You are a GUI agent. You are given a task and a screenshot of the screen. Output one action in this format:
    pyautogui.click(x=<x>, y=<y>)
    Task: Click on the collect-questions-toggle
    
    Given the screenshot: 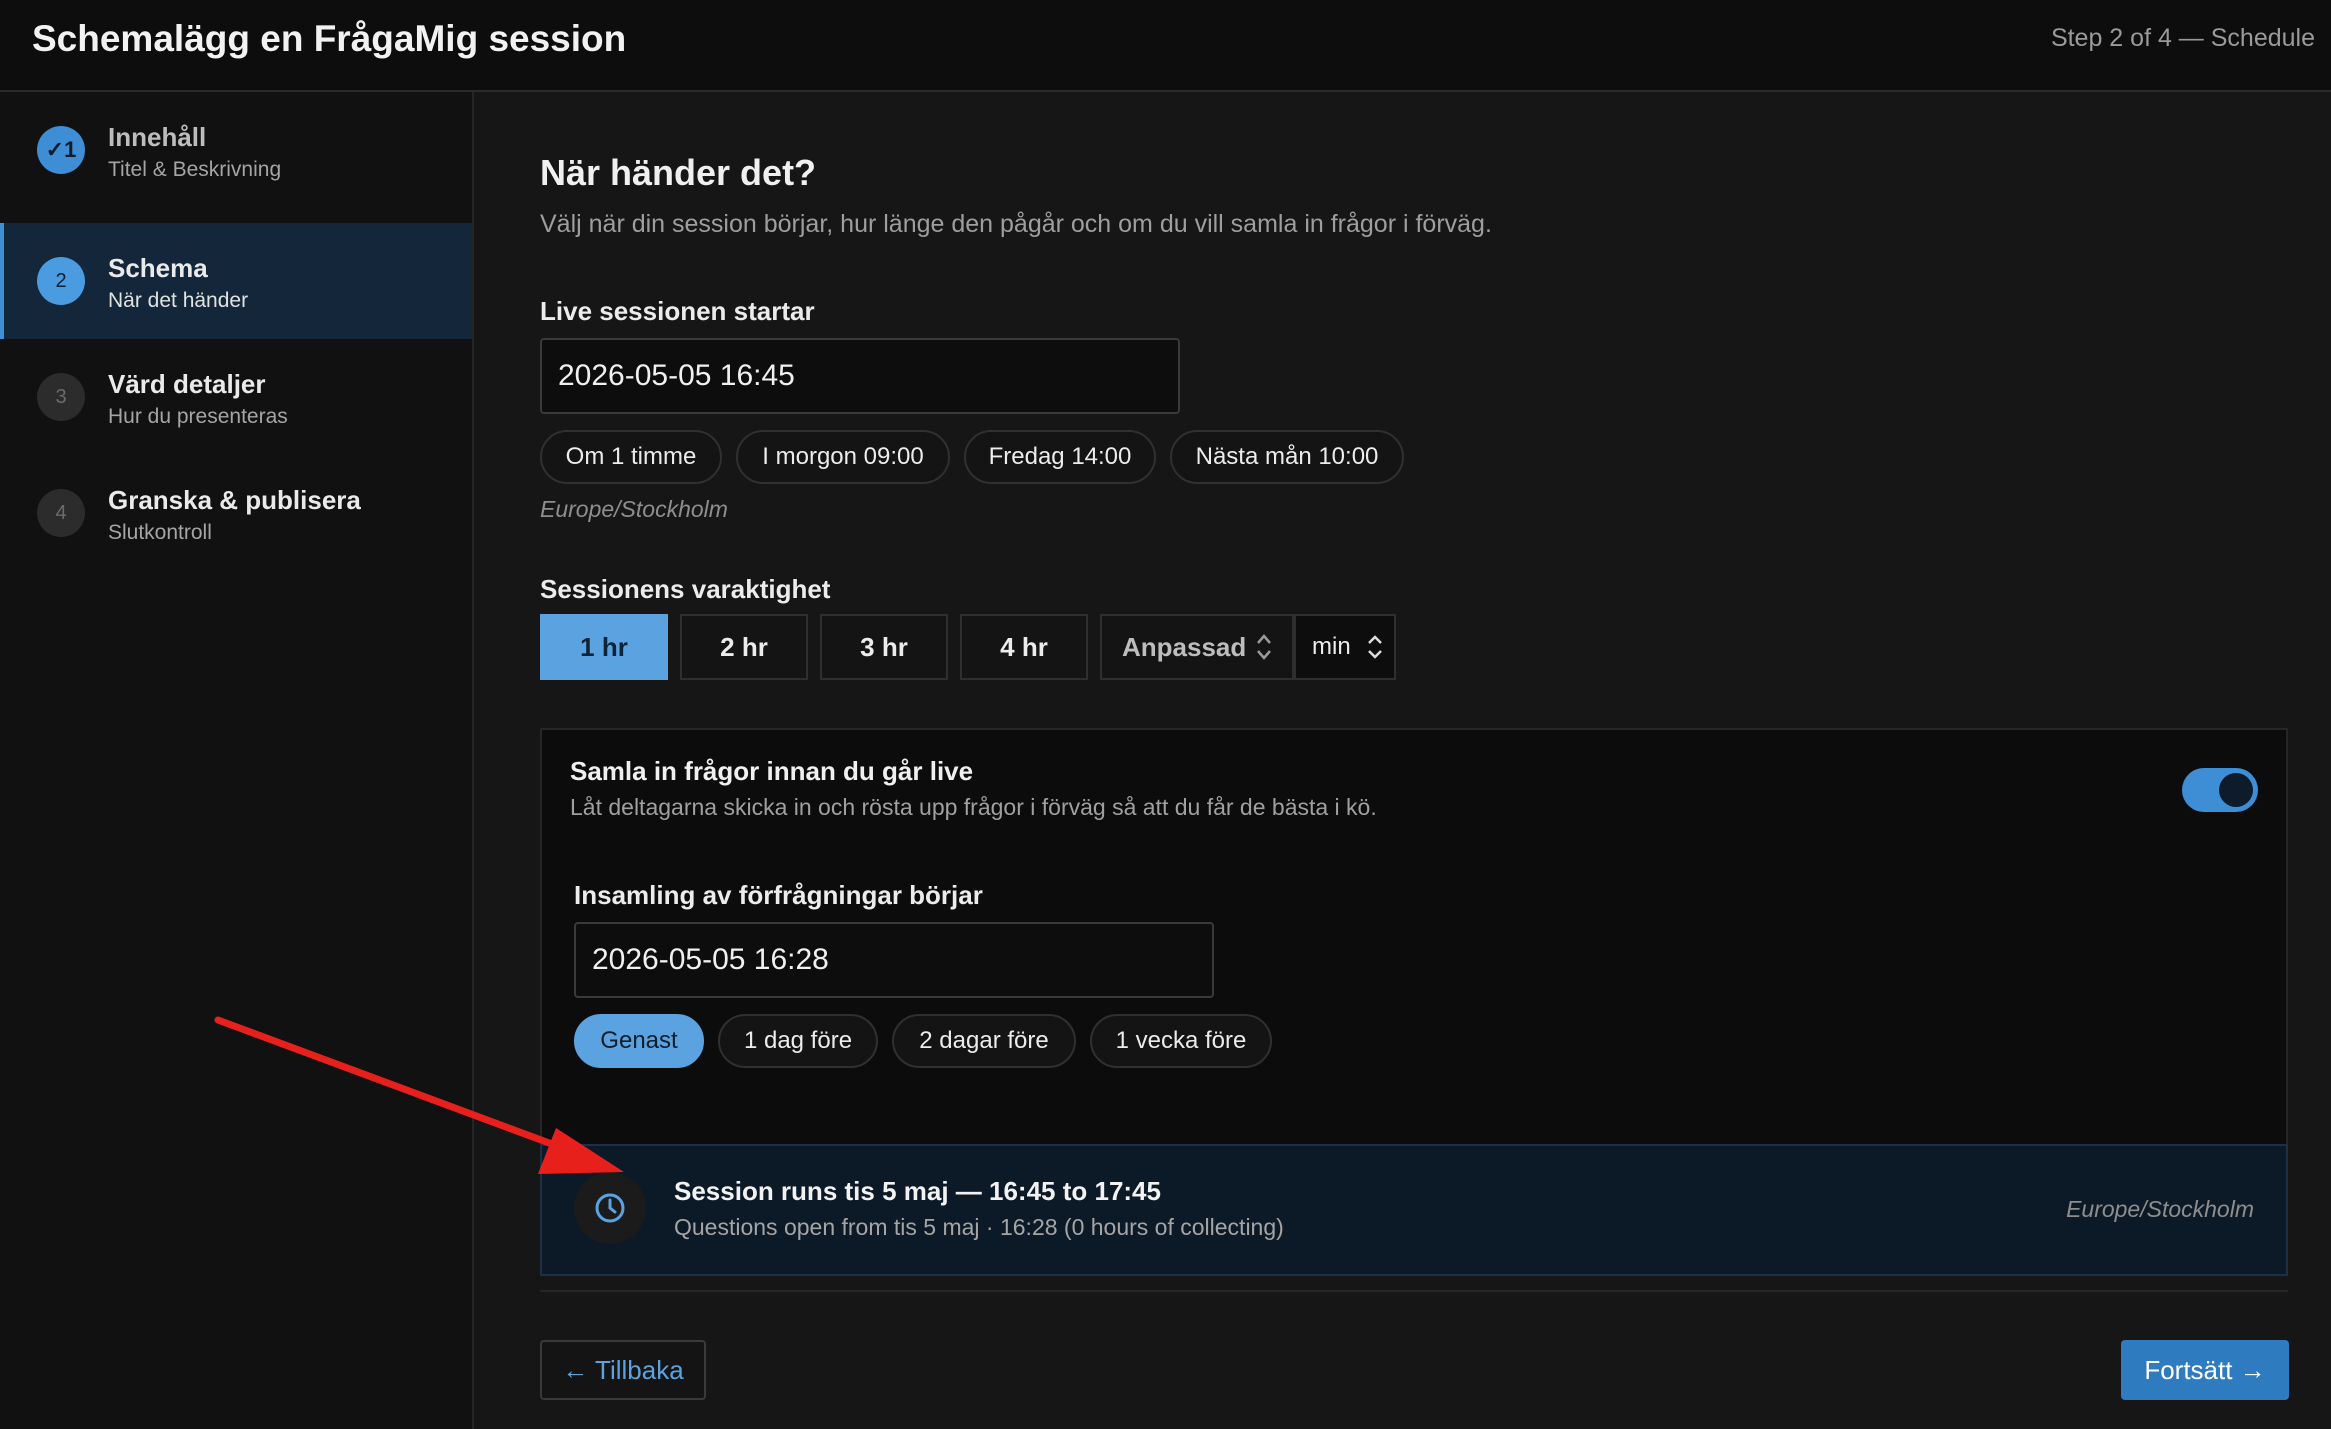 What is the action you would take?
    pyautogui.click(x=2220, y=790)
    